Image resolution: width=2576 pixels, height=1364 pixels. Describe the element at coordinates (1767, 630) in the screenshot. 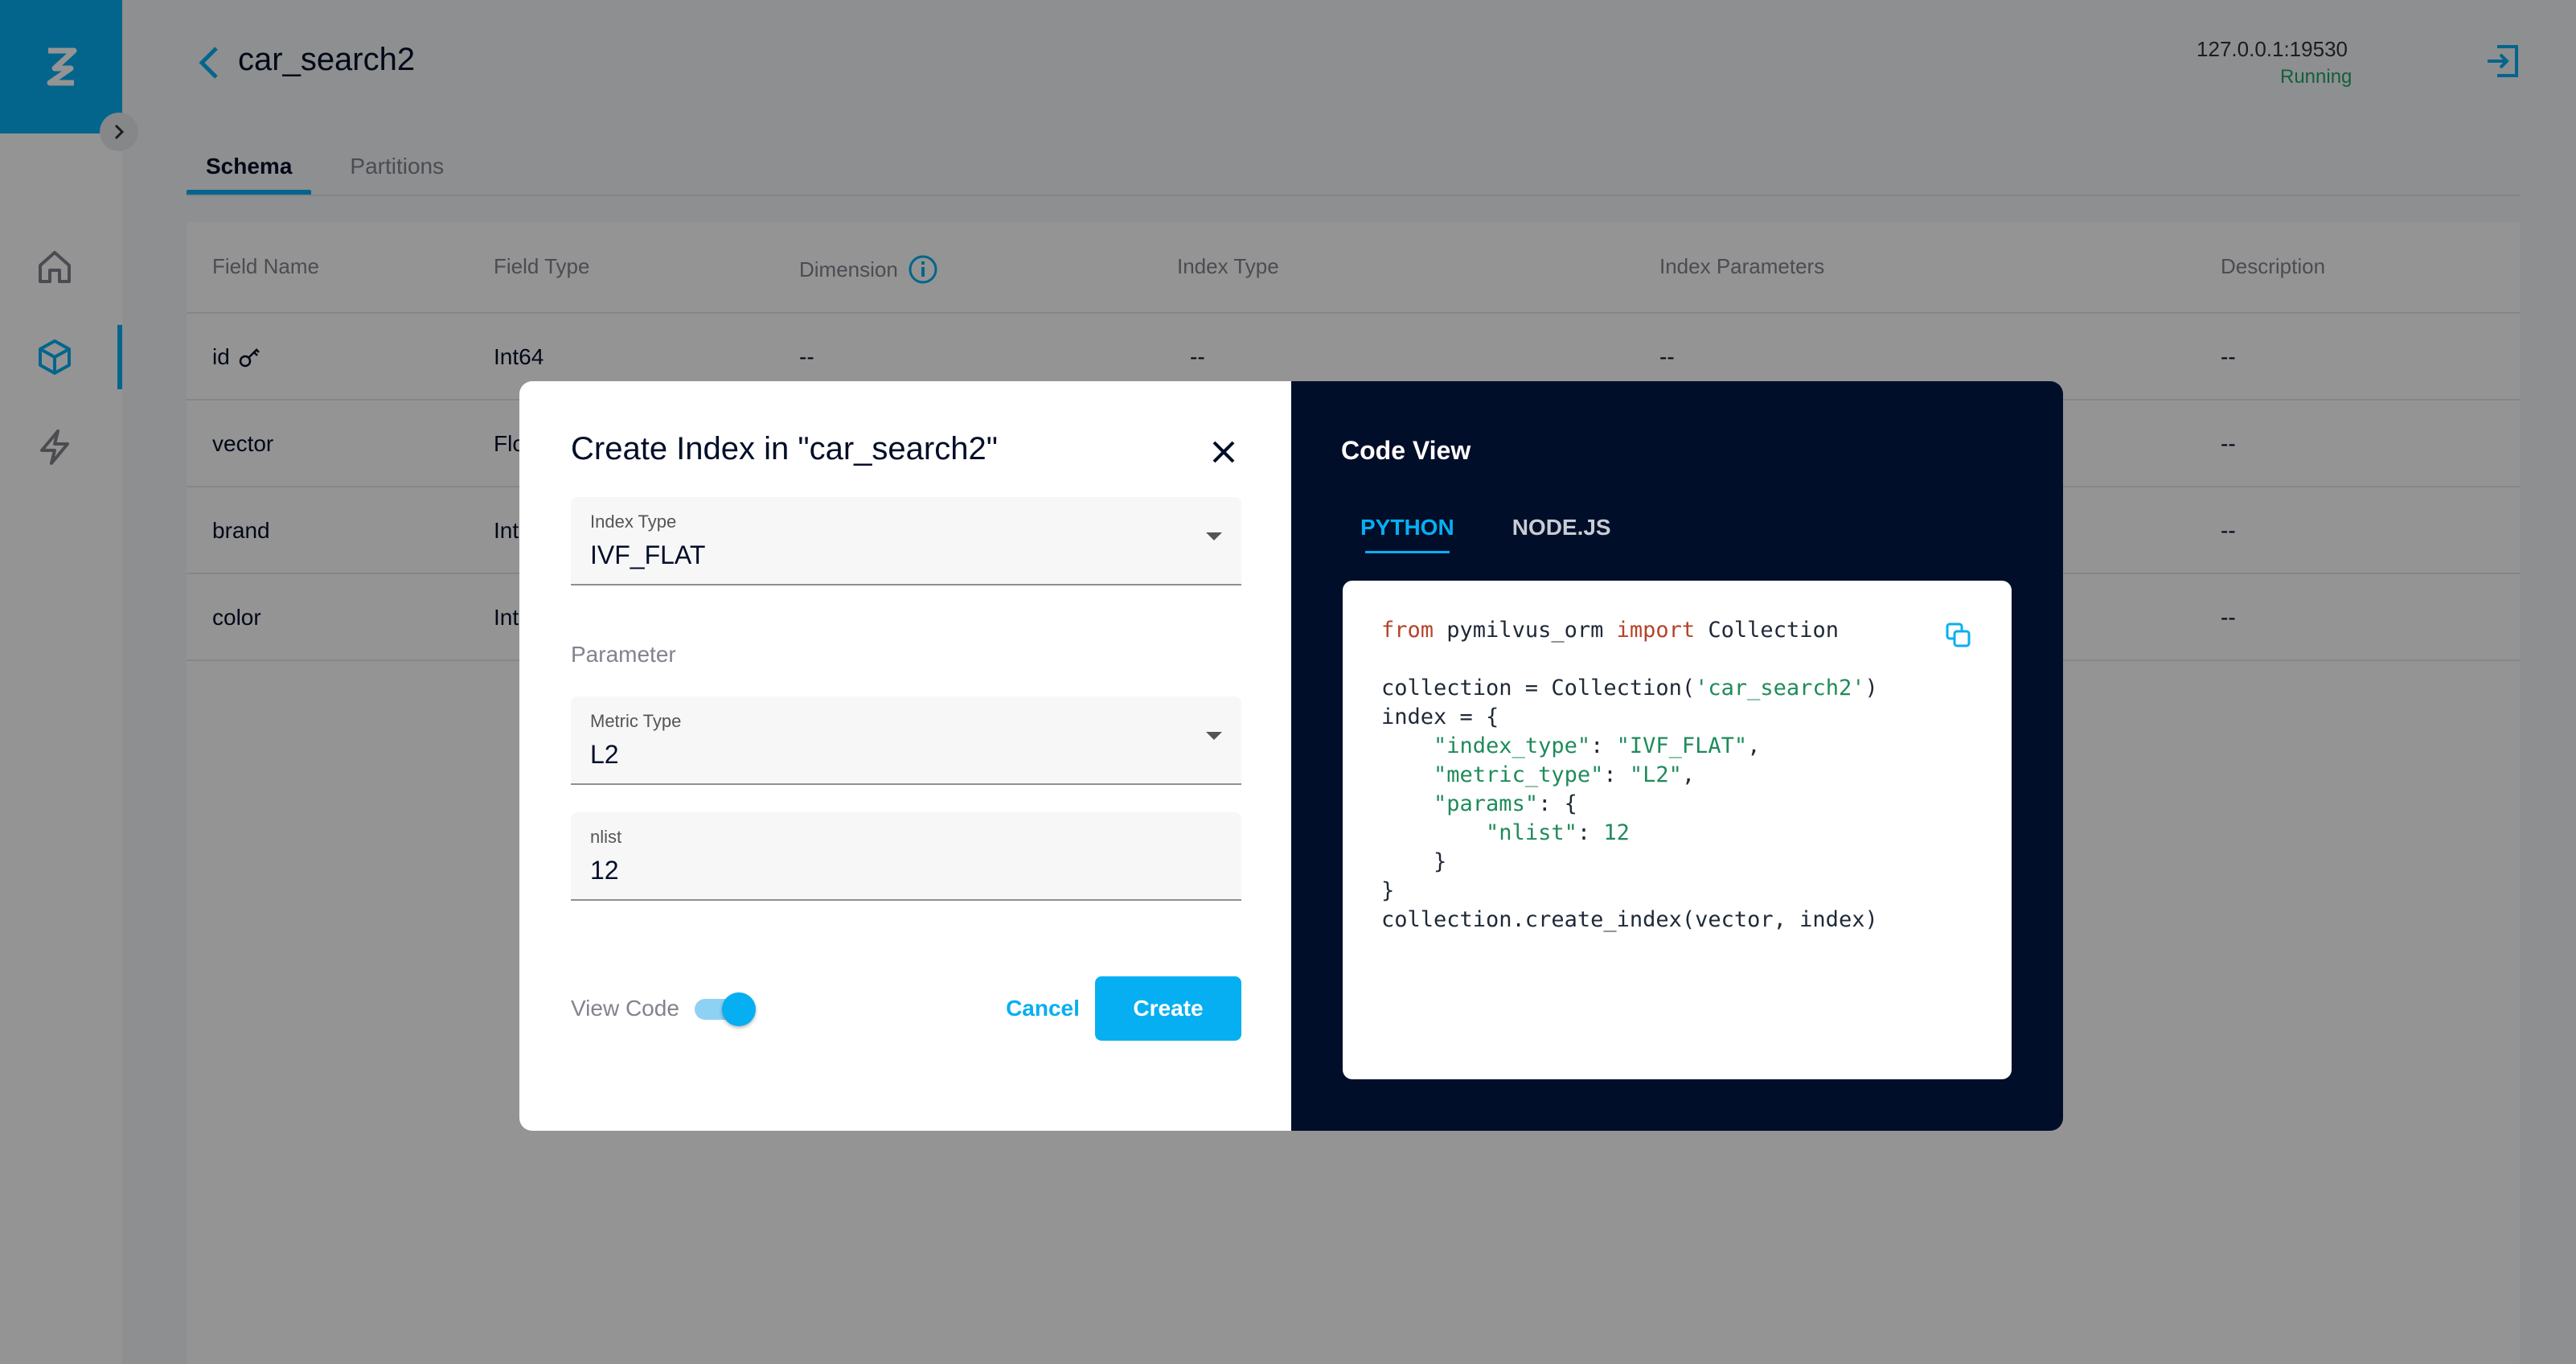

I see `code-token: Collection` at that location.